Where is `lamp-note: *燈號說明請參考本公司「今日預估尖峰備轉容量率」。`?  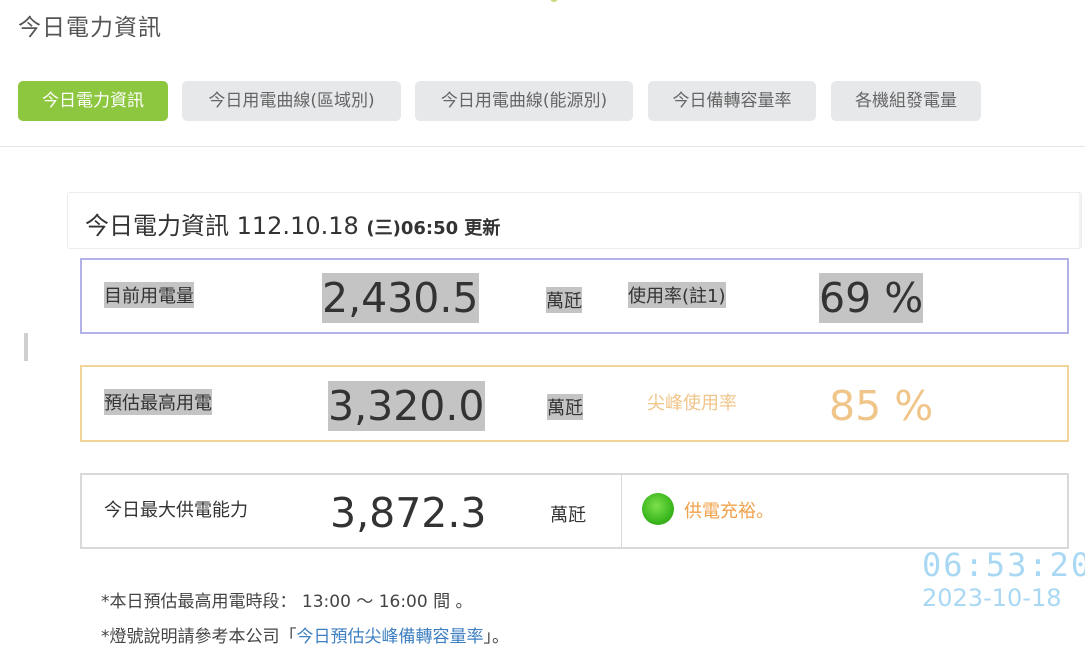 lamp-note: *燈號說明請參考本公司「今日預估尖峰備轉容量率」。 is located at coordinates (305, 634).